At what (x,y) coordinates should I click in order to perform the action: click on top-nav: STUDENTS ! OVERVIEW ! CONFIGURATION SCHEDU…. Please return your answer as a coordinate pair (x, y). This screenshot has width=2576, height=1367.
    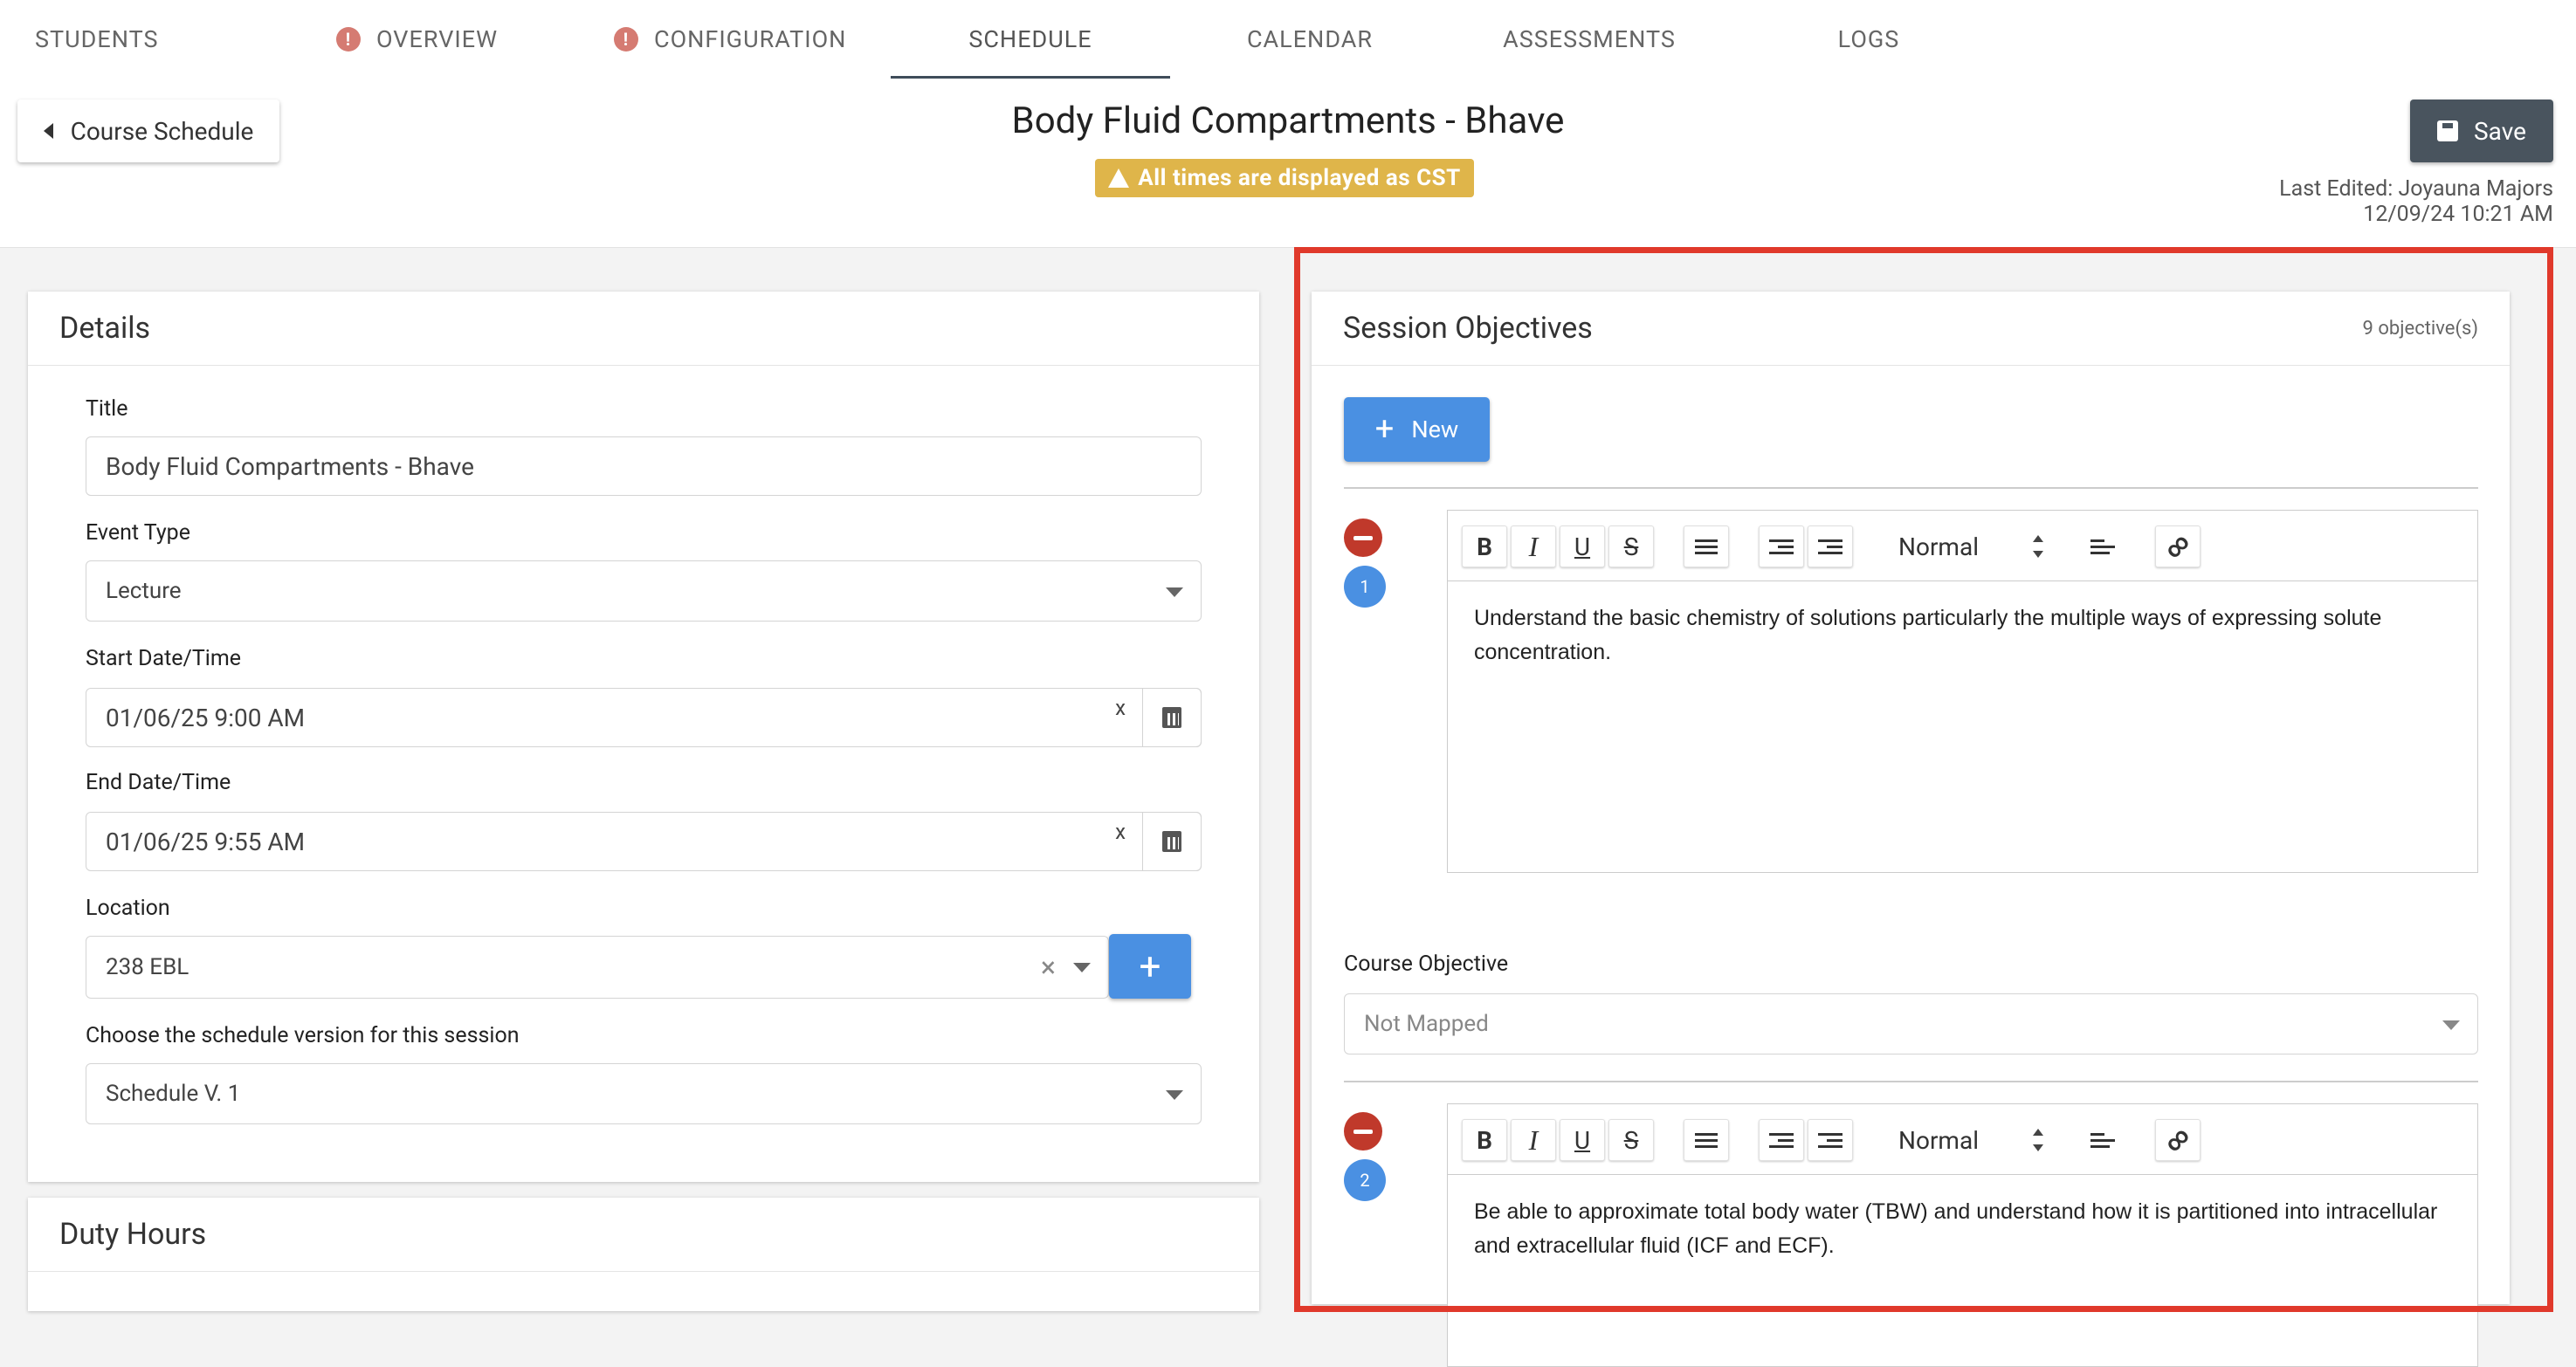
    Looking at the image, I should click on (1288, 39).